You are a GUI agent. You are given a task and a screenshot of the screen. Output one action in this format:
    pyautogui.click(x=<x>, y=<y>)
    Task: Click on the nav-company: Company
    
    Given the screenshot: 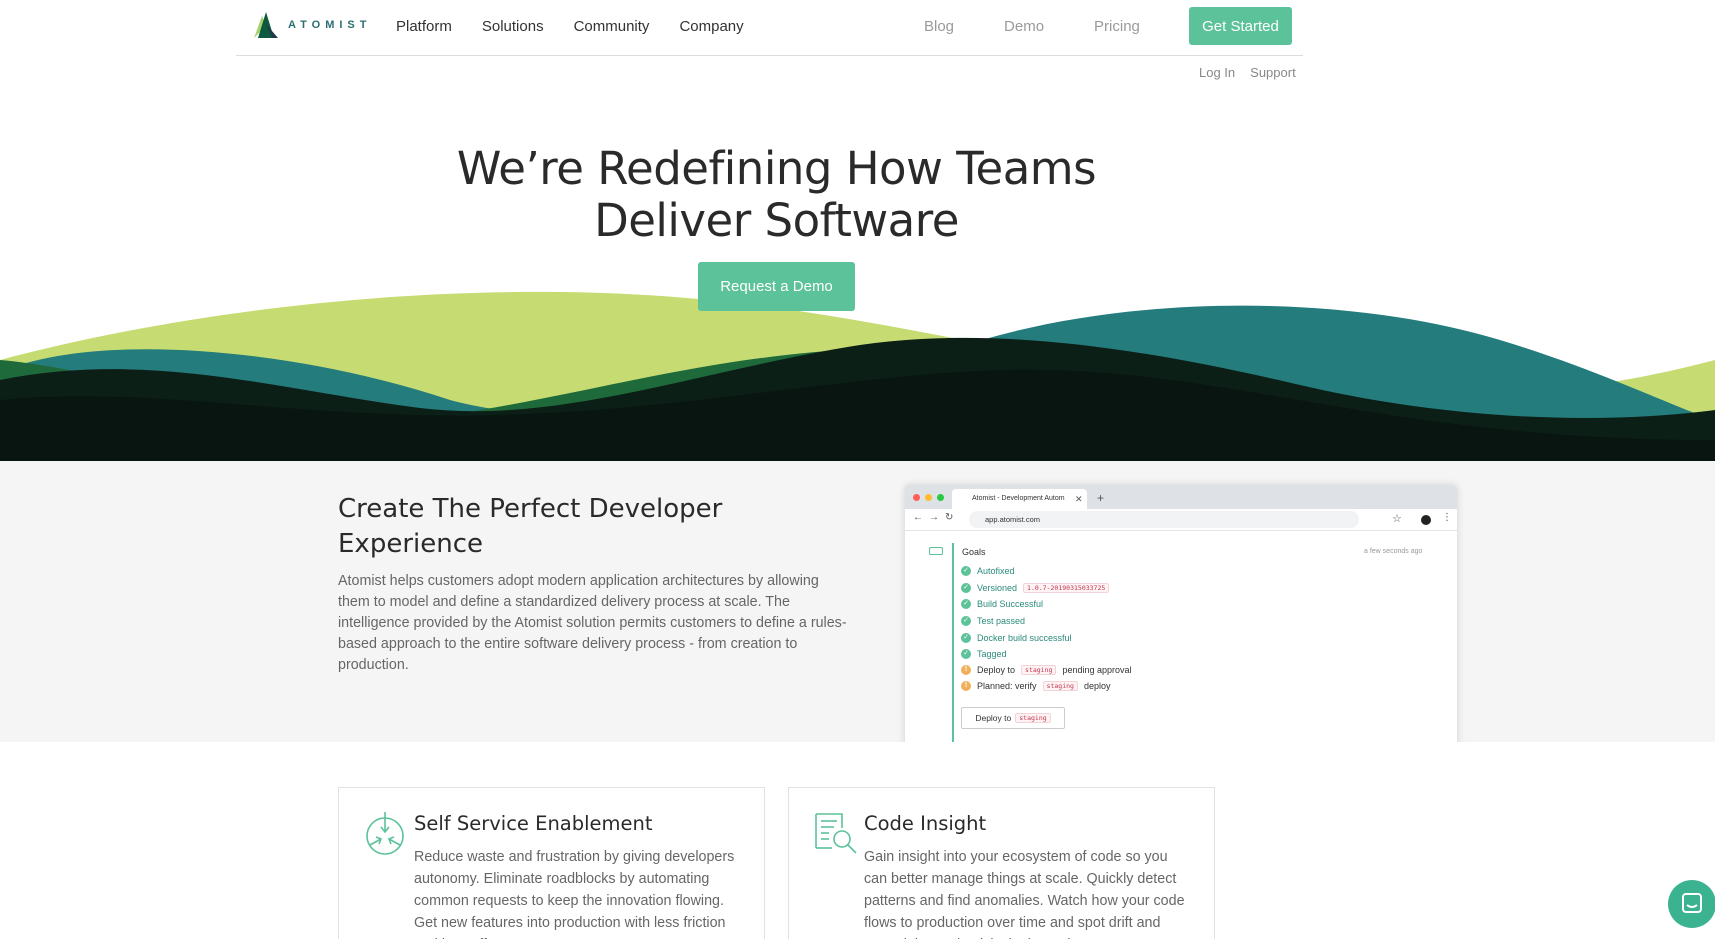 What is the action you would take?
    pyautogui.click(x=711, y=26)
    